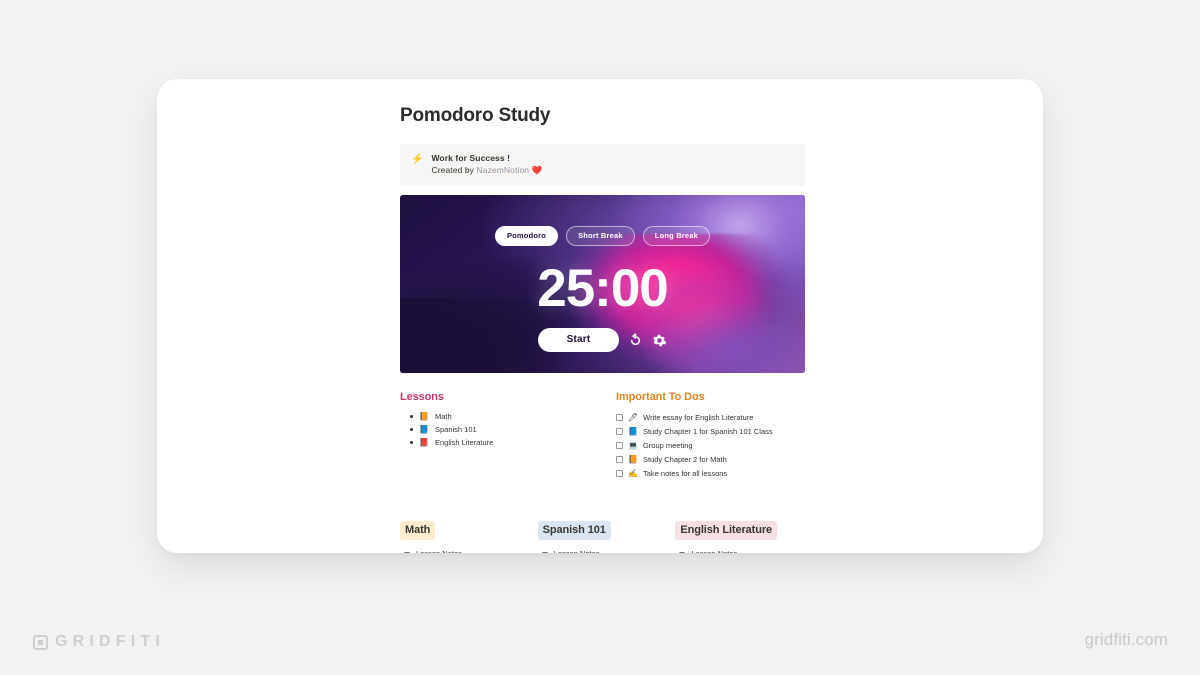  Describe the element at coordinates (710, 445) in the screenshot. I see `todo-item: 💻 Group meeting` at that location.